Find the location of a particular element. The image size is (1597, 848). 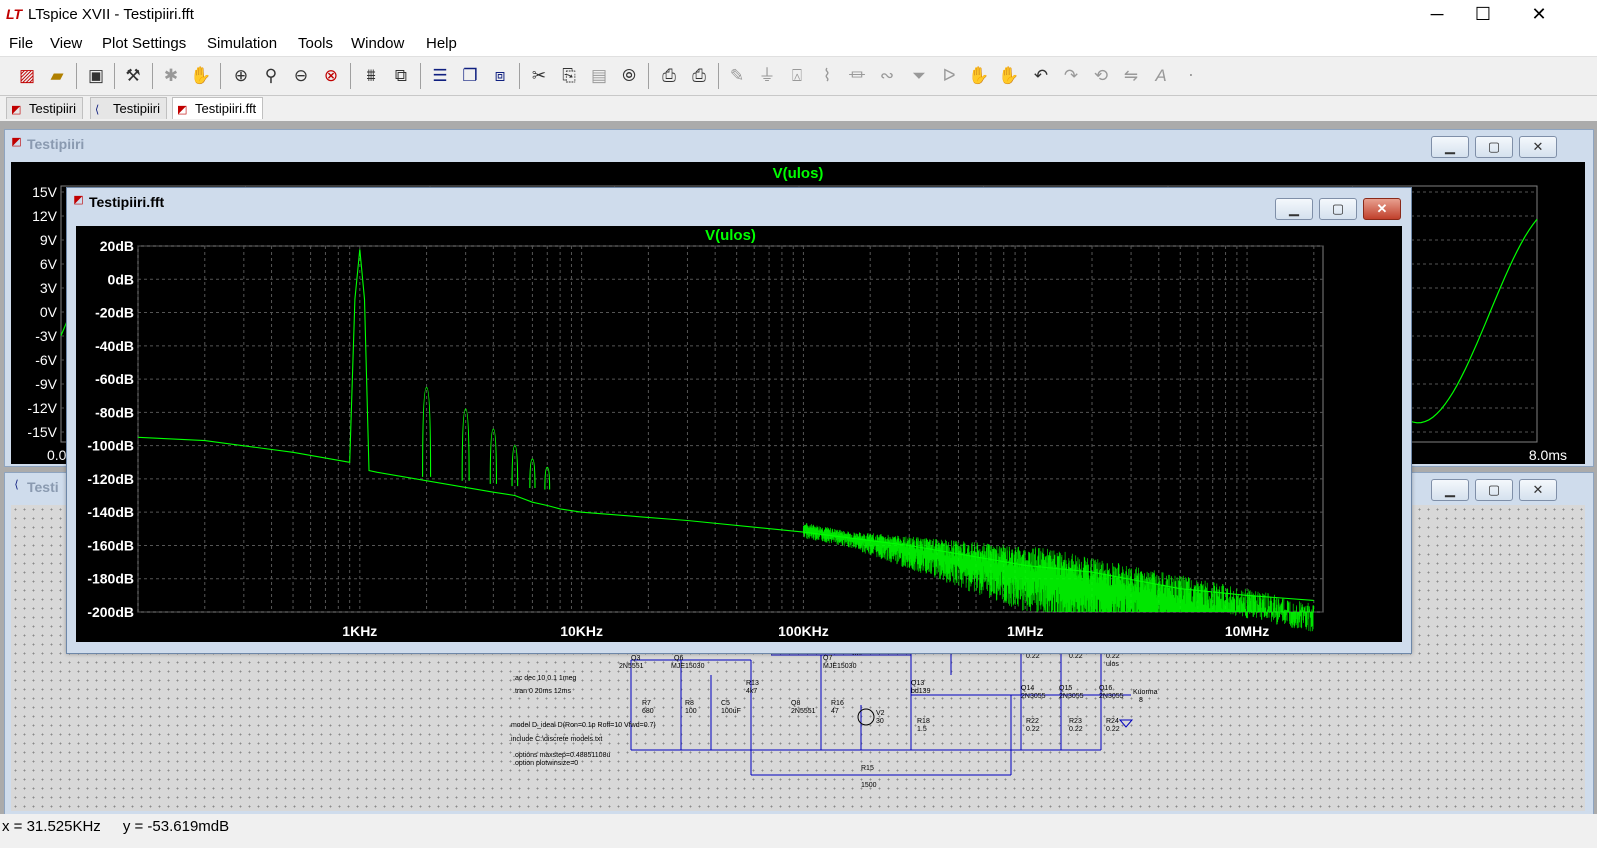

component-icon: ᐅ is located at coordinates (949, 76).